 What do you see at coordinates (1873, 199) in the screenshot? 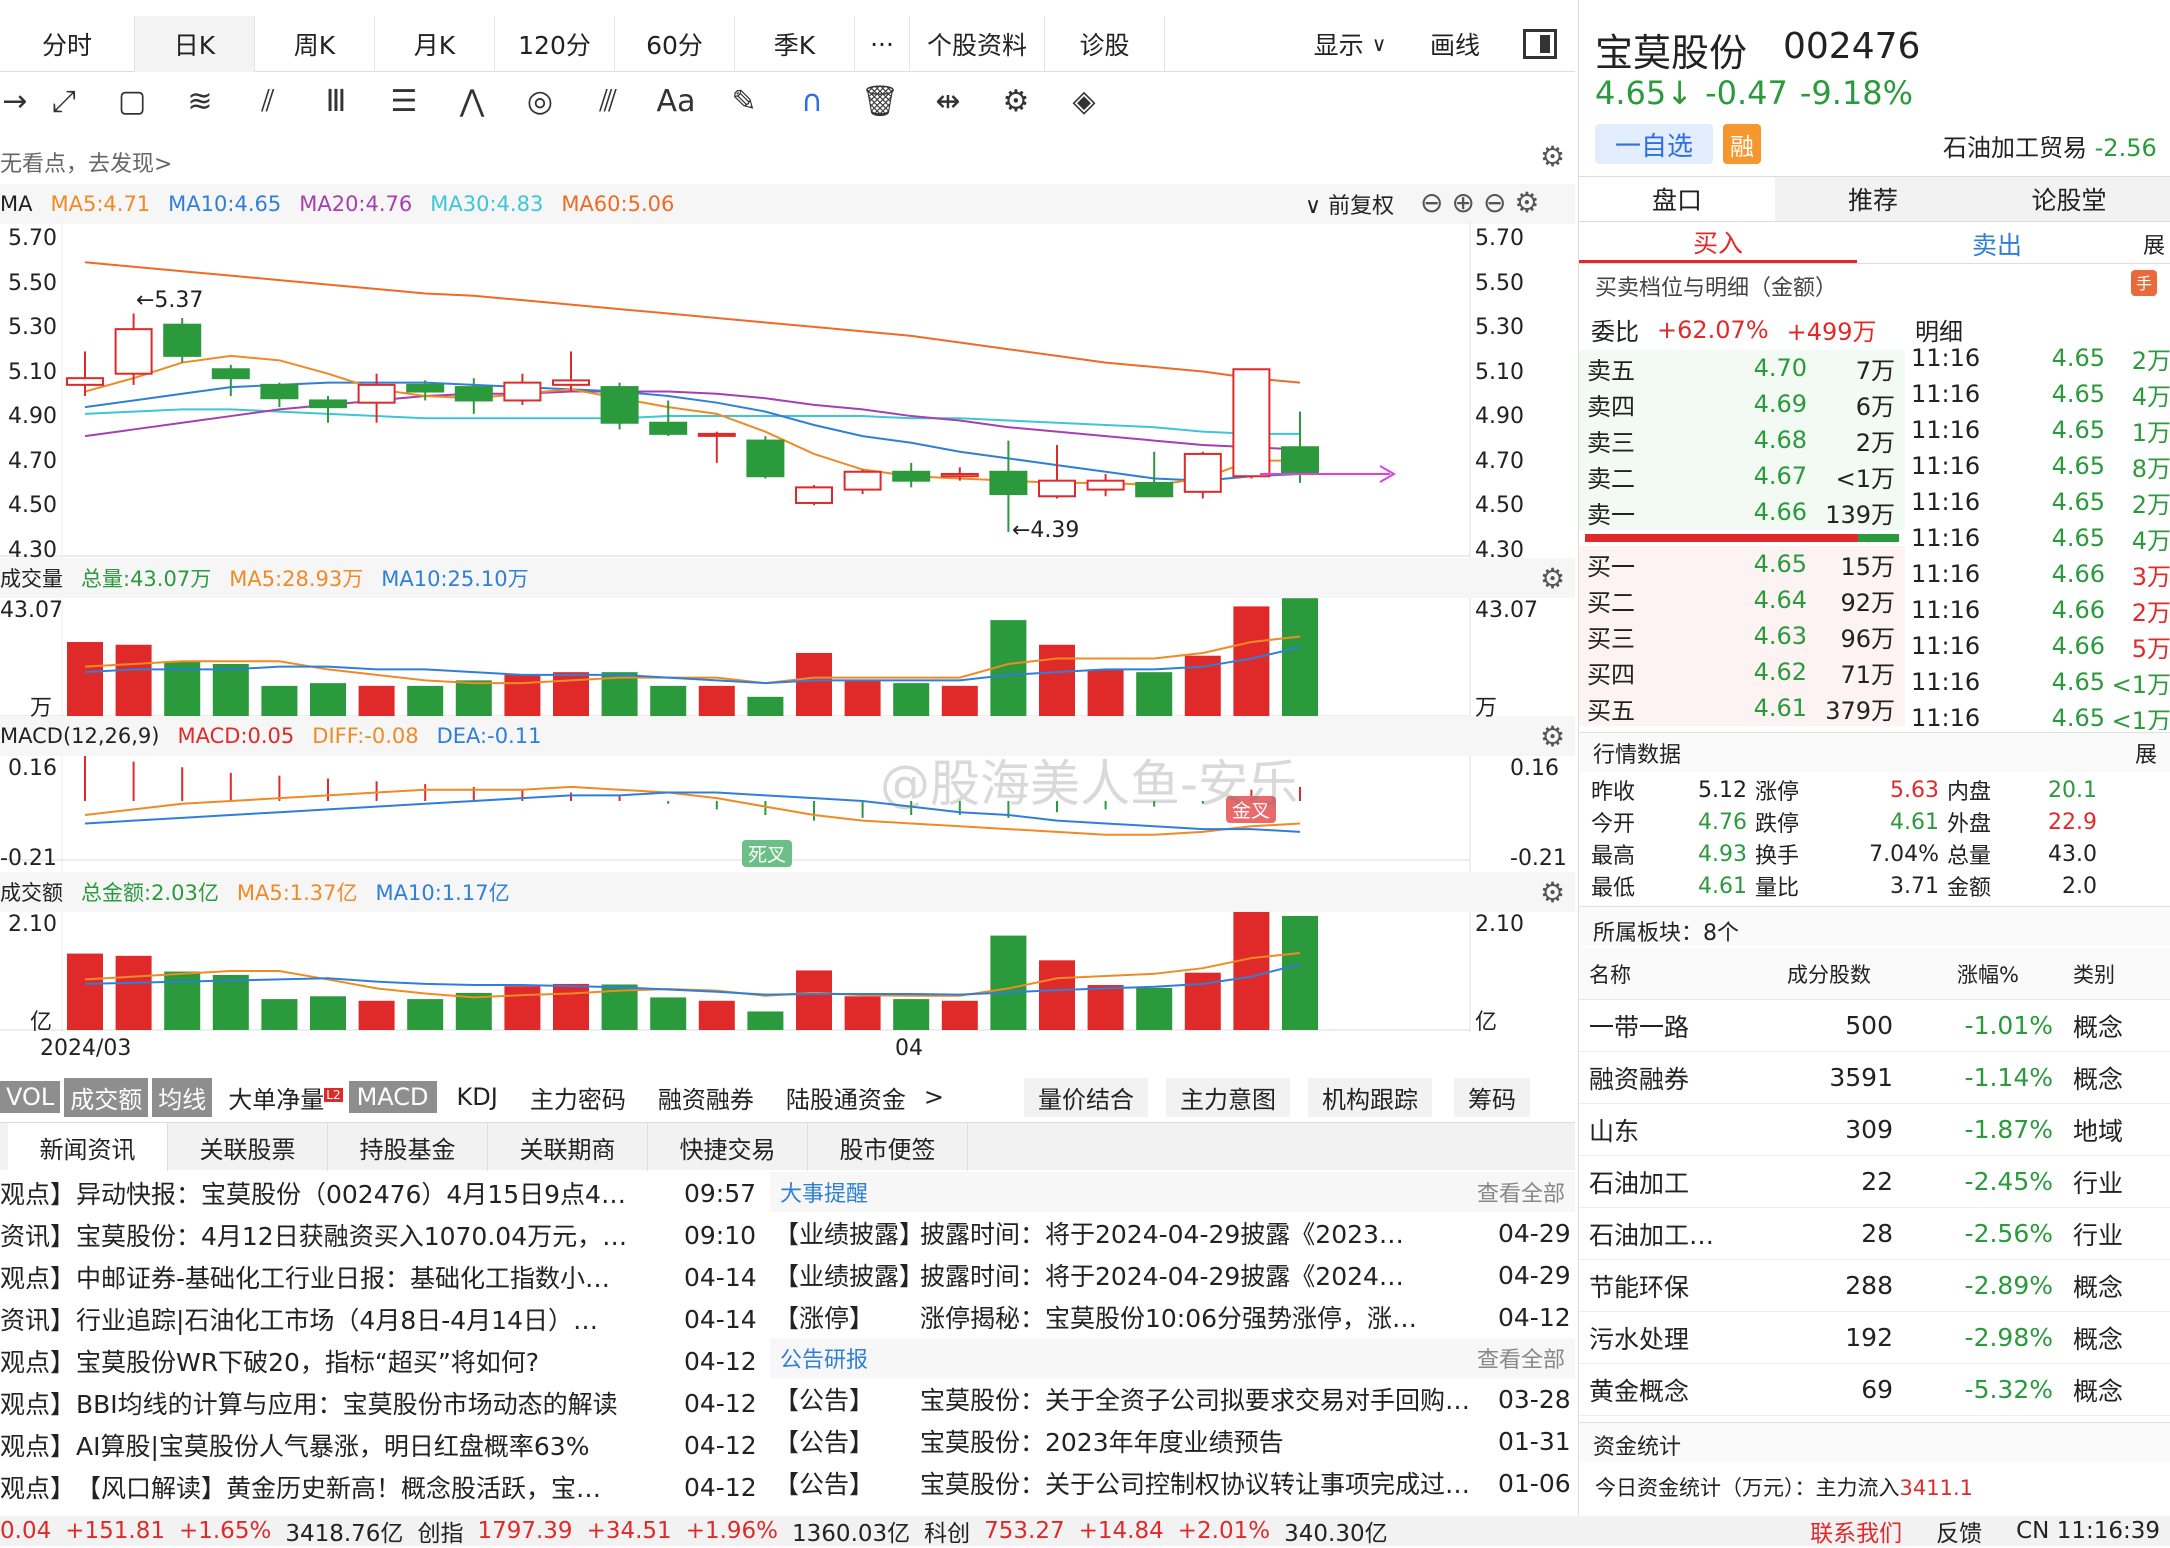
I see `tab-recommend: 推荐` at bounding box center [1873, 199].